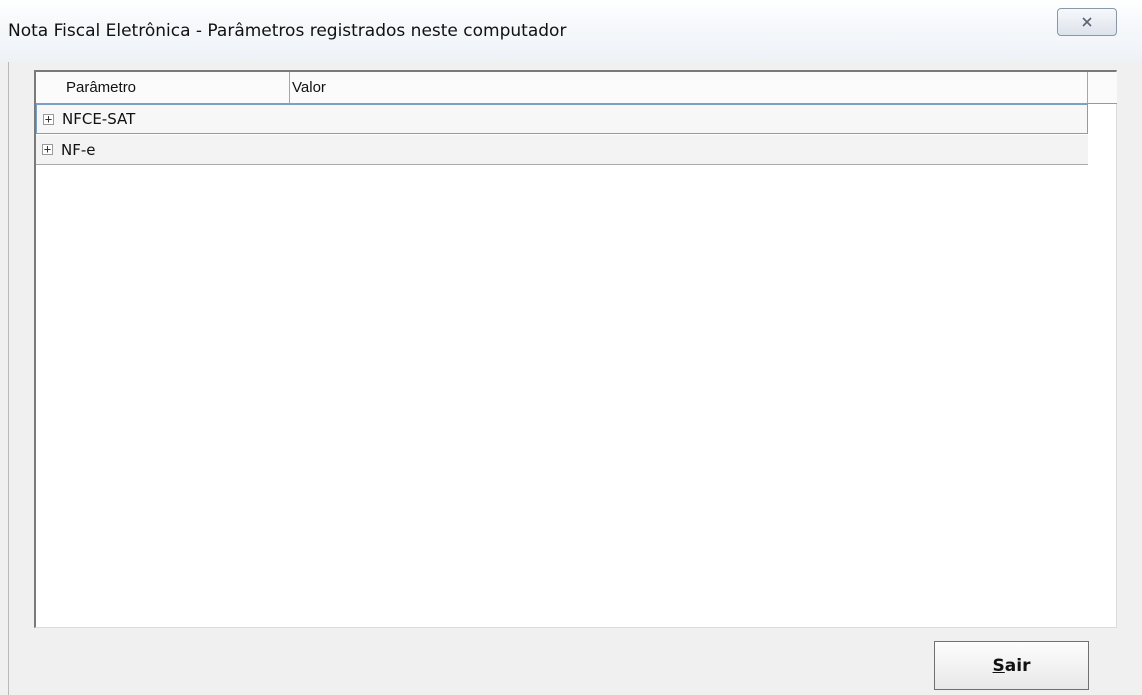 Image resolution: width=1142 pixels, height=695 pixels. What do you see at coordinates (78, 149) in the screenshot?
I see `row-label: NF-e` at bounding box center [78, 149].